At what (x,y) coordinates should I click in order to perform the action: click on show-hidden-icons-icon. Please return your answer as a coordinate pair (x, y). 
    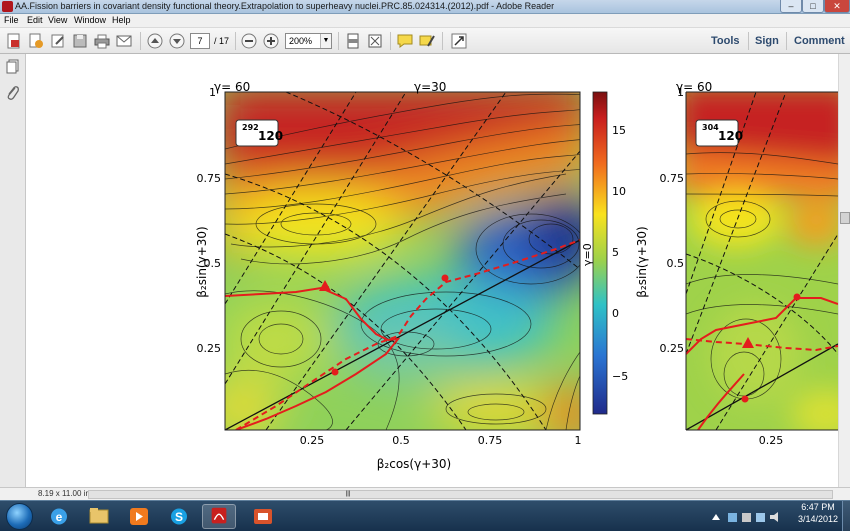
    Looking at the image, I should click on (716, 517).